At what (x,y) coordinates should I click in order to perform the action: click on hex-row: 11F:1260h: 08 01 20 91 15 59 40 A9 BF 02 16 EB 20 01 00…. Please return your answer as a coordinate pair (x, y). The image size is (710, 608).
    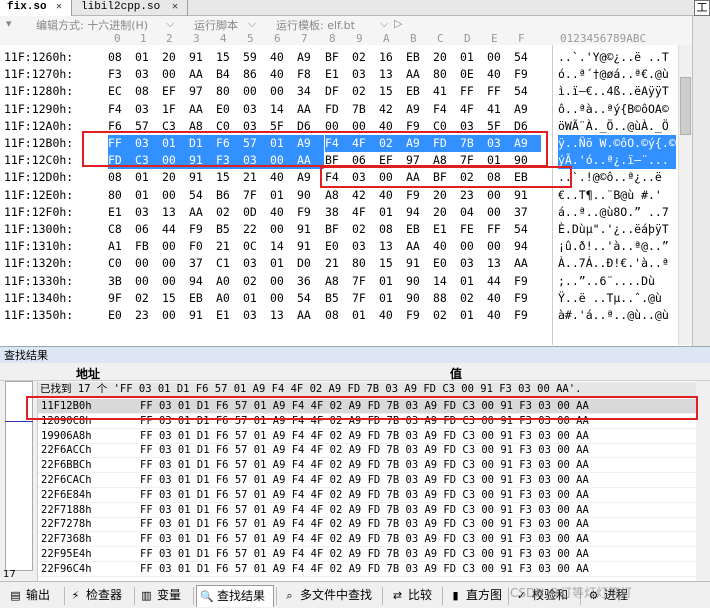
    Looking at the image, I should click on (339, 57).